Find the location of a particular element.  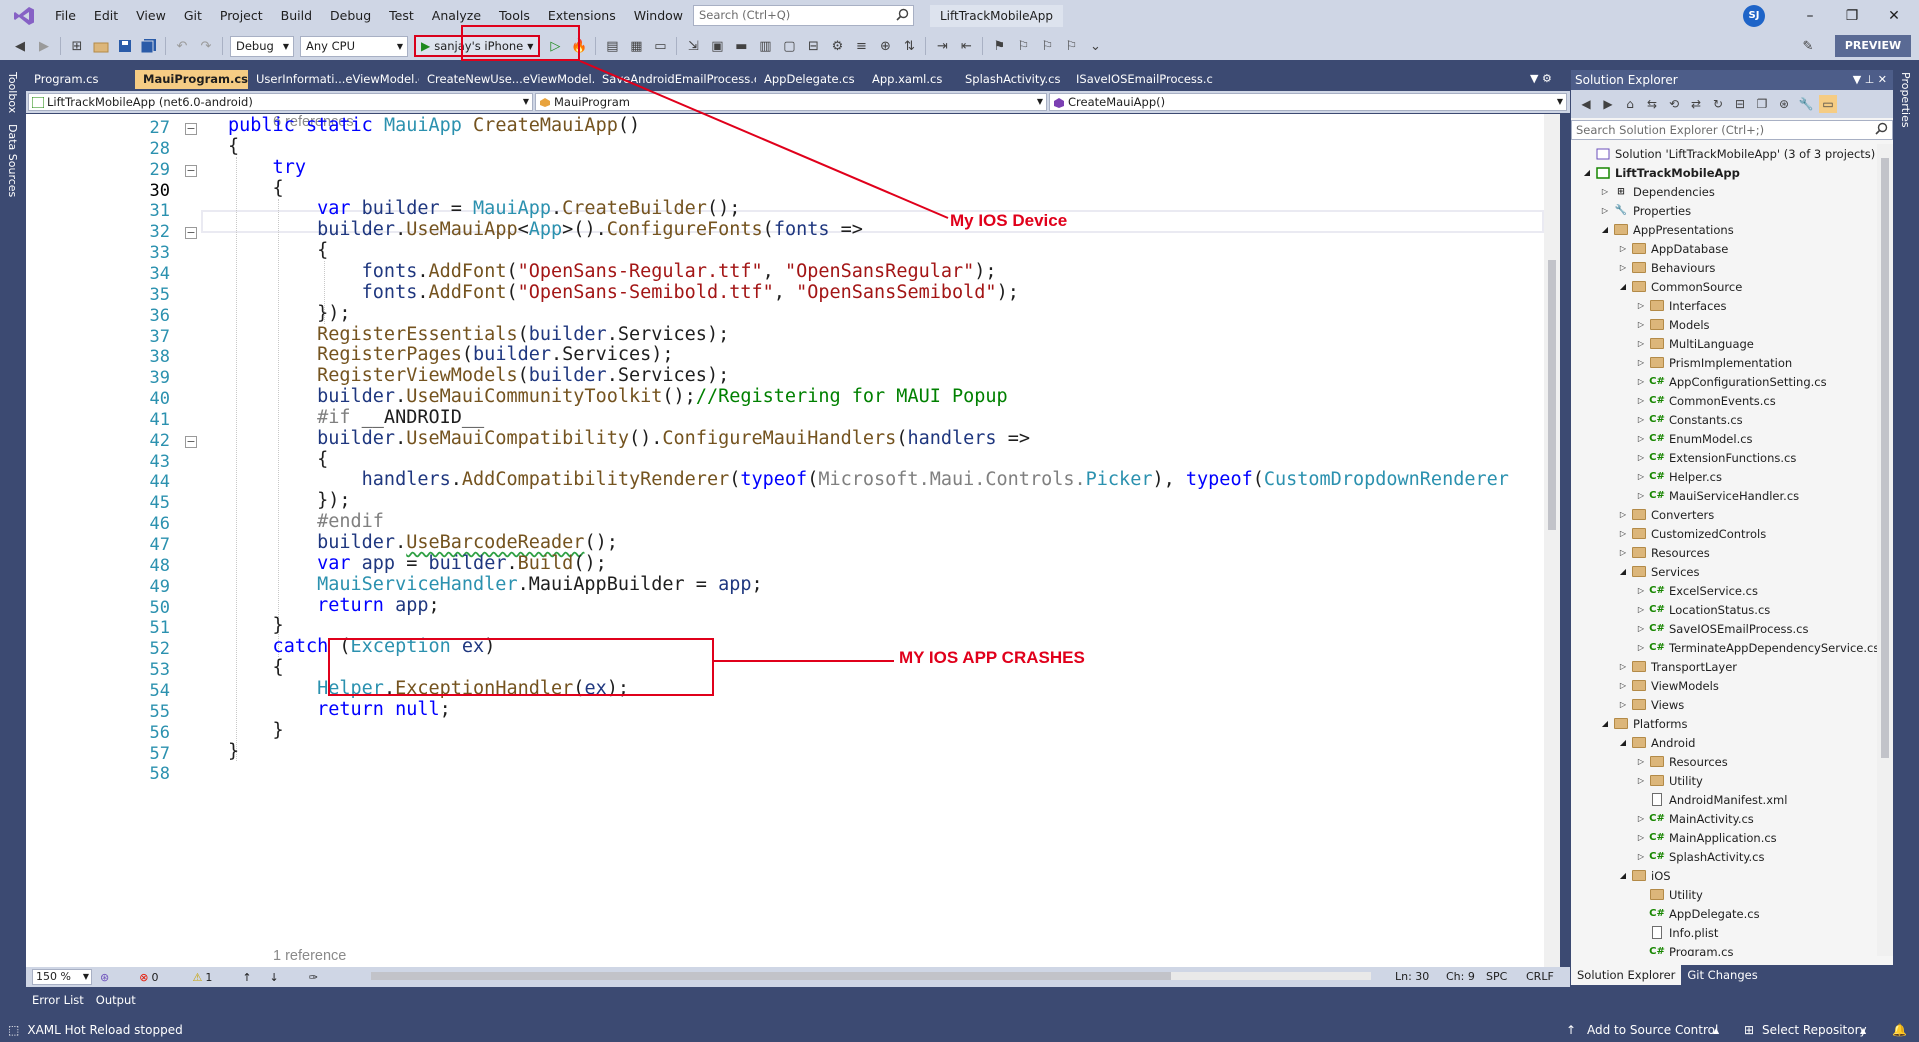

tree-item: C# AppDelegate.cs is located at coordinates (1697, 913).